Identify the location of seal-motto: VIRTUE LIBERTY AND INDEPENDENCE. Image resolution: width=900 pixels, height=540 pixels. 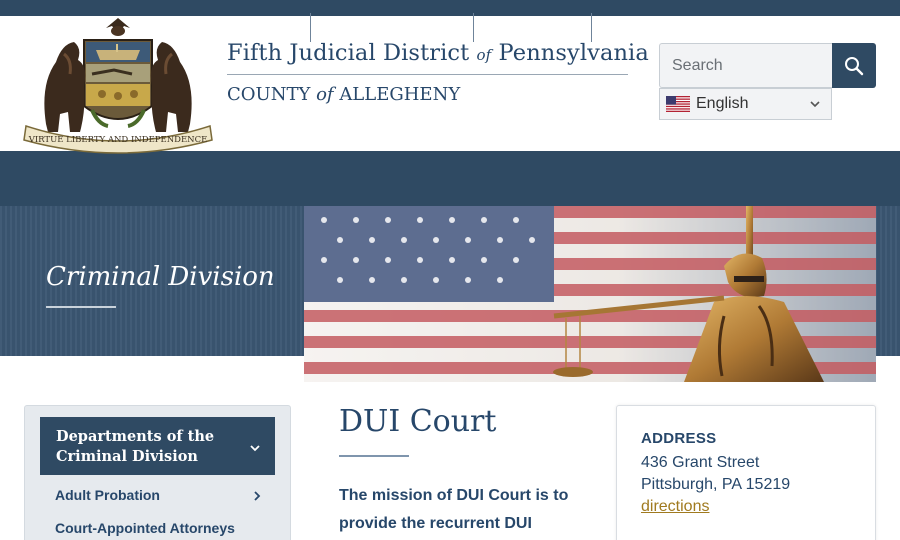
(118, 140).